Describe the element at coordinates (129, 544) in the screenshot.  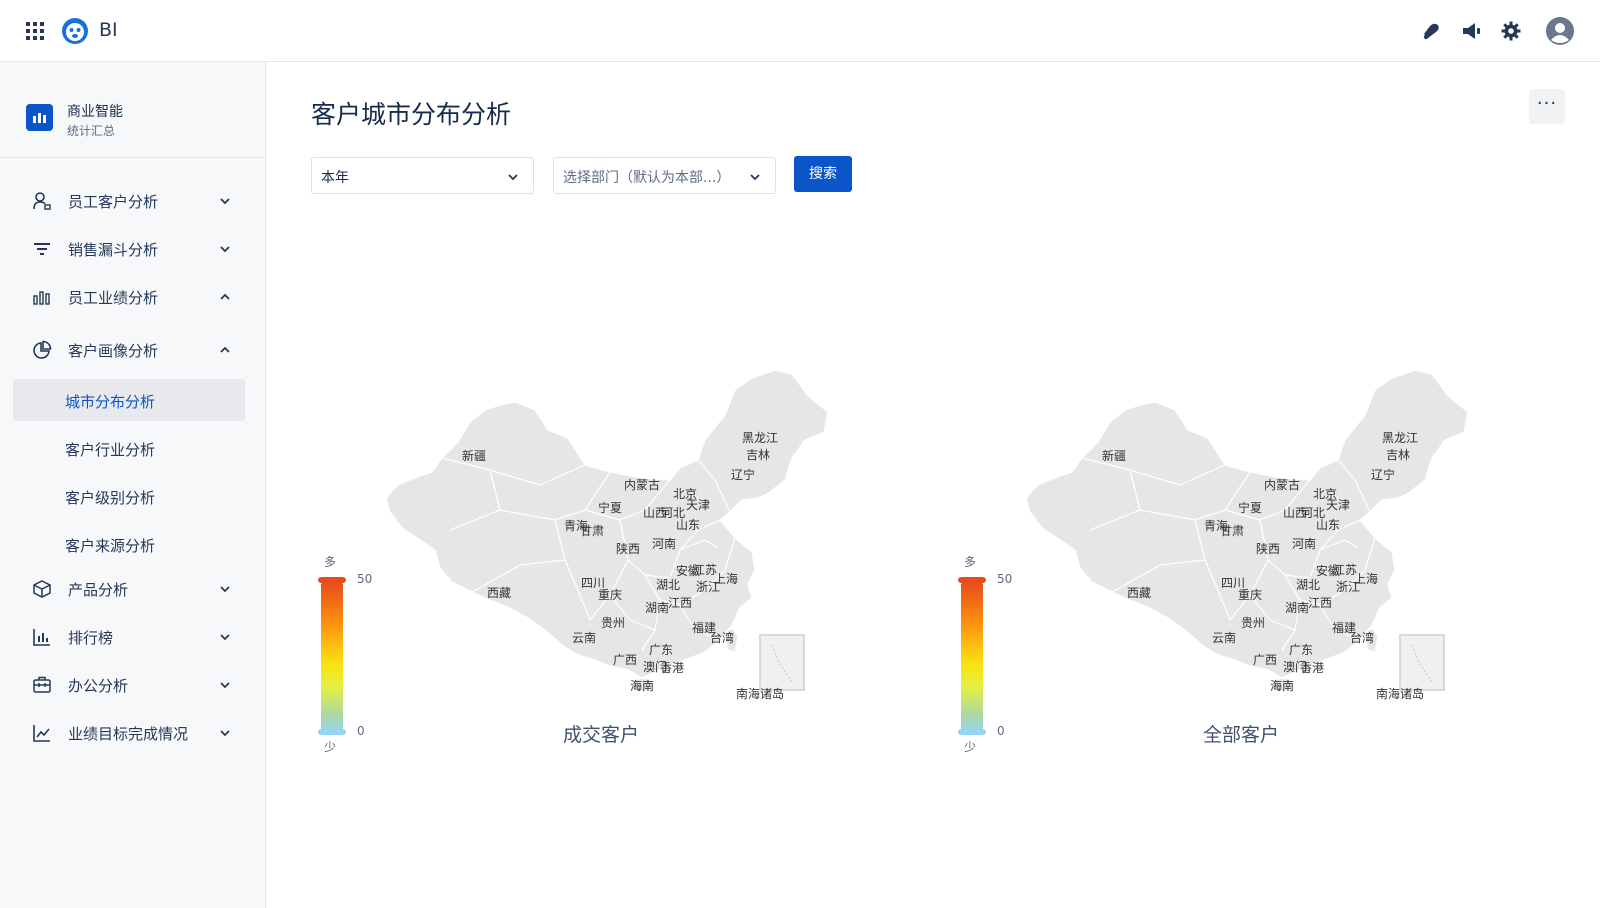
I see `sidebar-subitem-customer-source: 客户来源分析` at that location.